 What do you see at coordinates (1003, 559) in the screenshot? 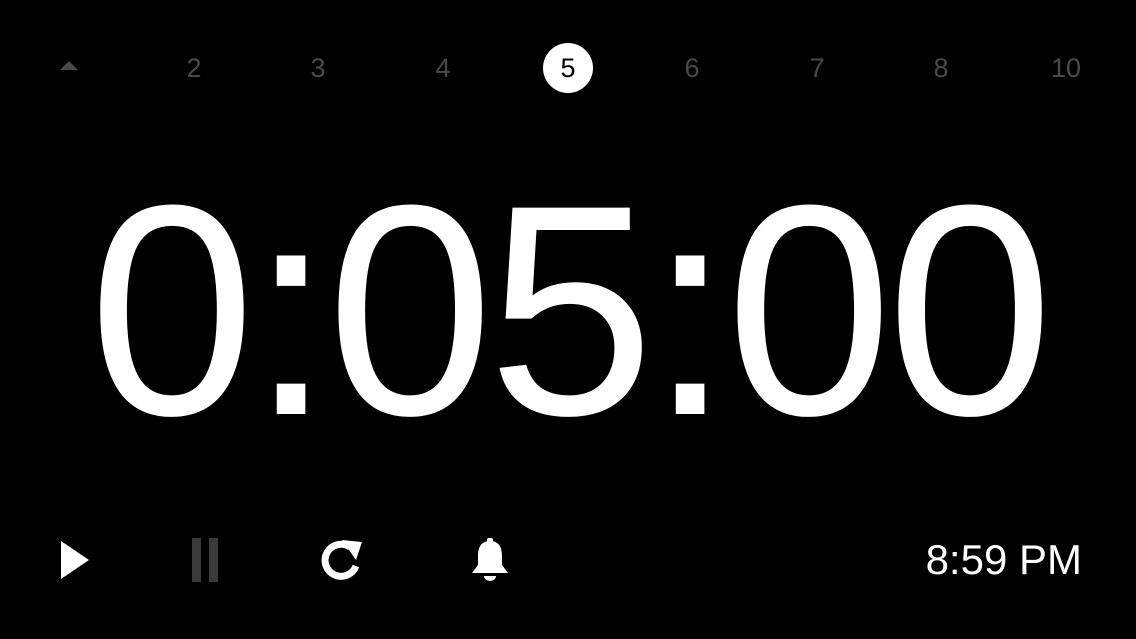
I see `current-time: 8:59 PM` at bounding box center [1003, 559].